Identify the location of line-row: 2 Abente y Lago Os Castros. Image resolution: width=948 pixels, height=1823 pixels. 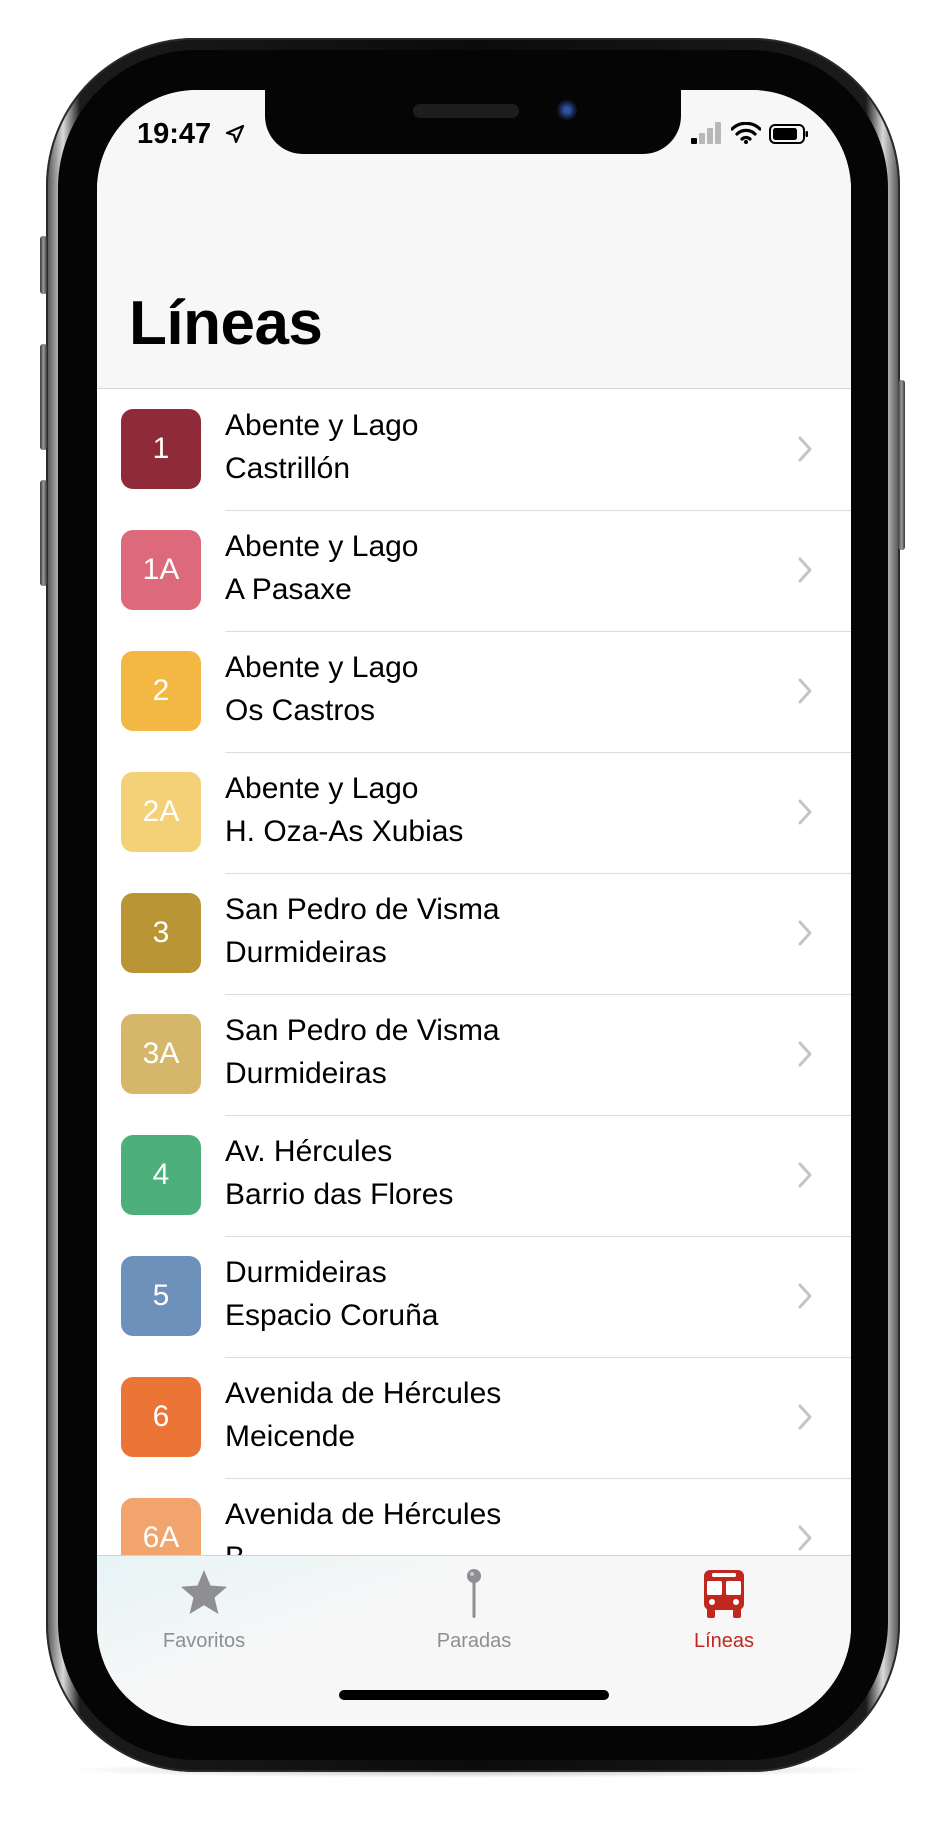
(474, 691).